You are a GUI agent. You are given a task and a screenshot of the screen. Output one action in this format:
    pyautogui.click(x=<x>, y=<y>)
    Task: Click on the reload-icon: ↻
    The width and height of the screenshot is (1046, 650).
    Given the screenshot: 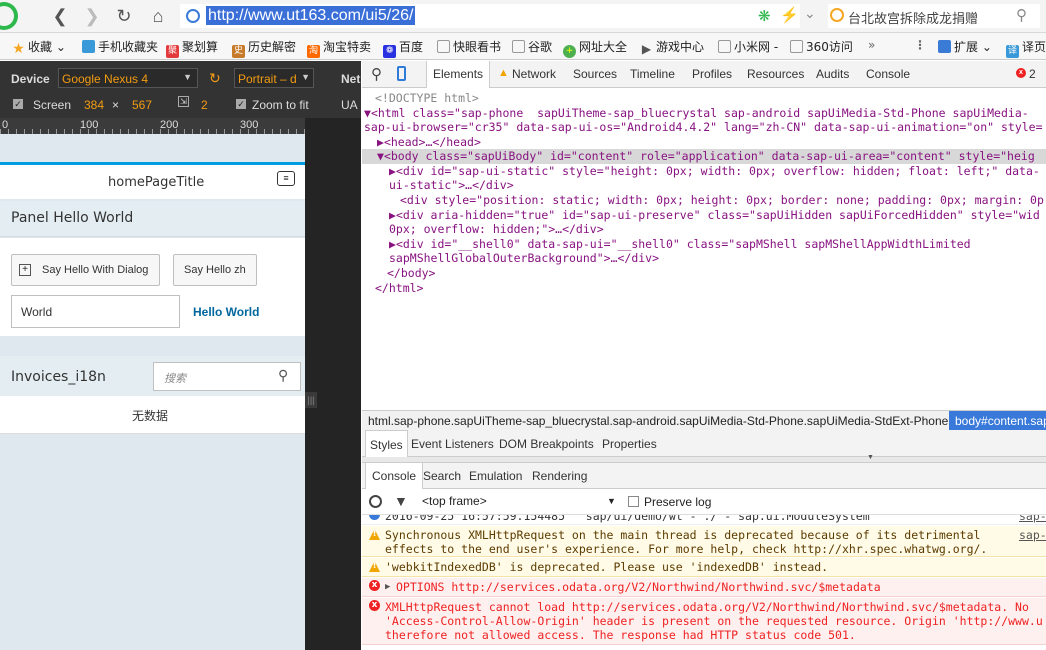 What is the action you would take?
    pyautogui.click(x=124, y=16)
    